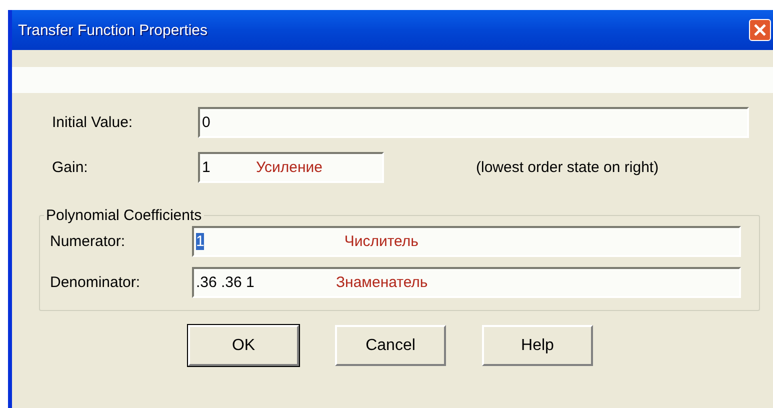  Describe the element at coordinates (567, 167) in the screenshot. I see `hint-text: (lowest order state on right)` at that location.